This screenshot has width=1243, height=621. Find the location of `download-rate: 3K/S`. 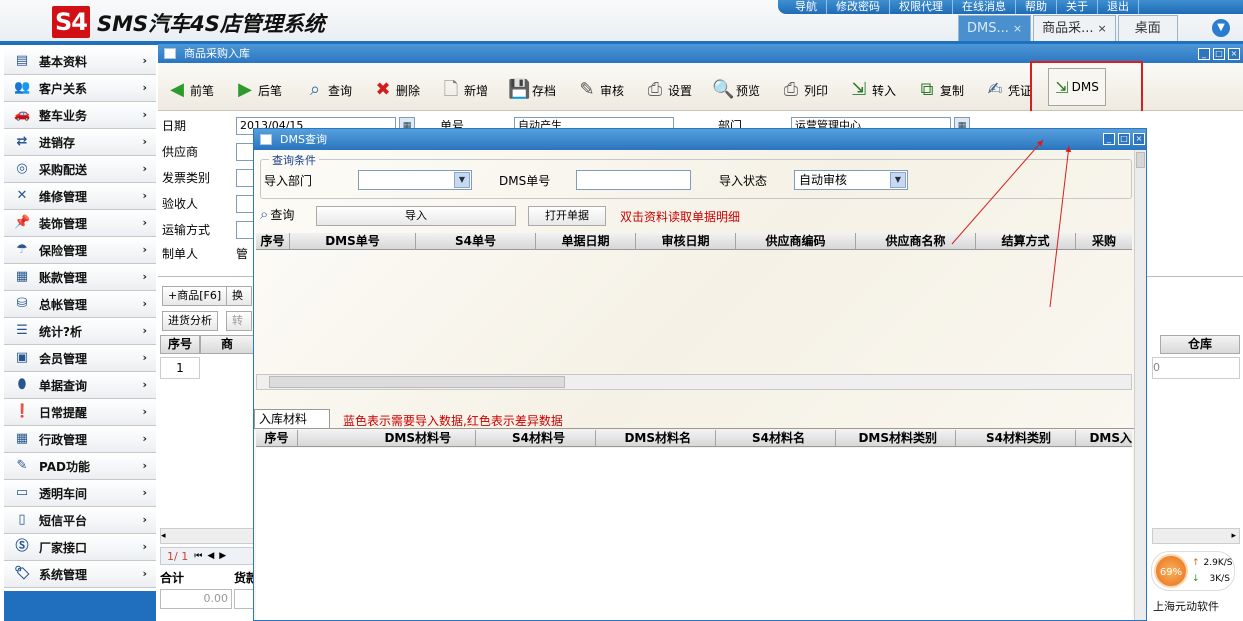

download-rate: 3K/S is located at coordinates (1219, 579).